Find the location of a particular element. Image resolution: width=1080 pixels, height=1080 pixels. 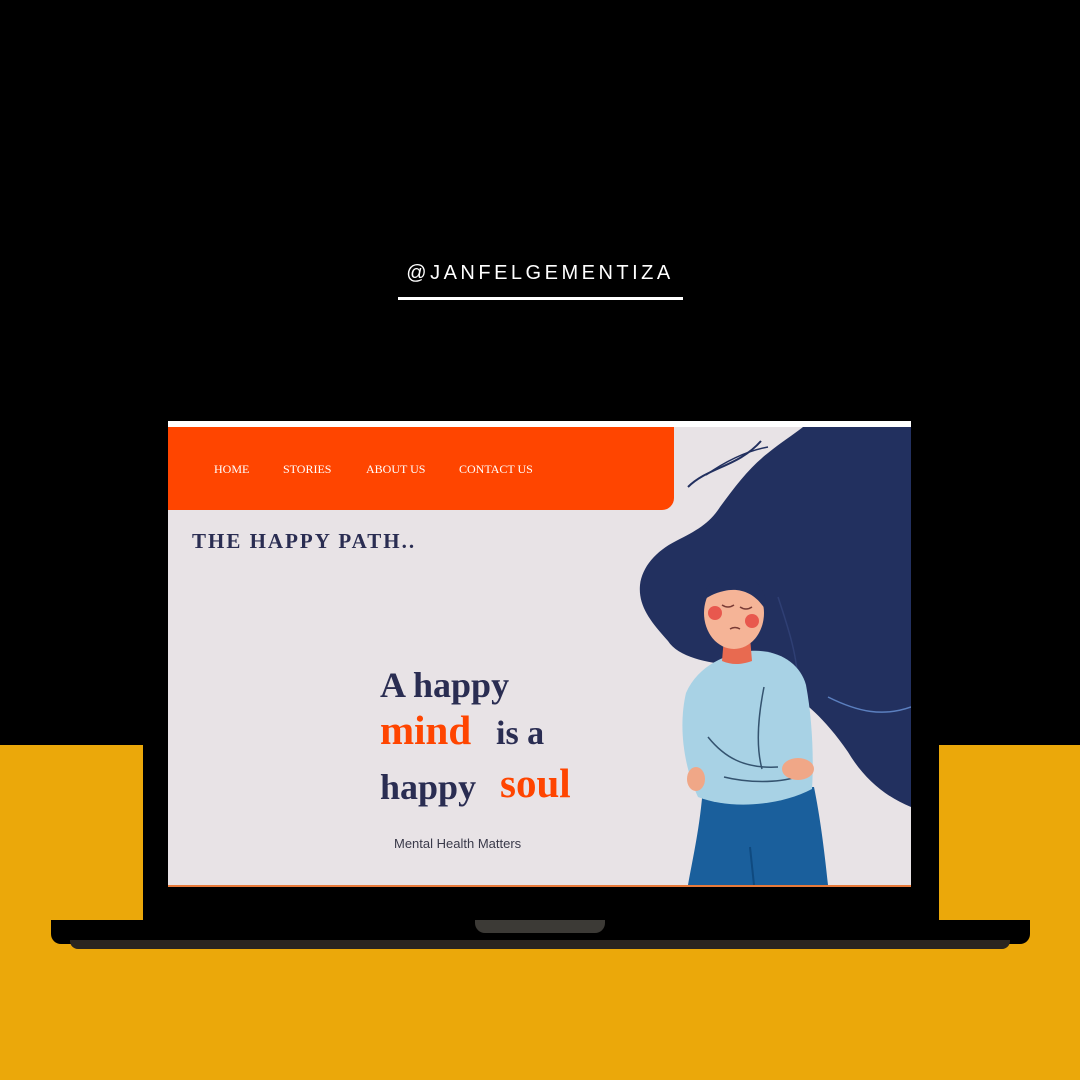

nav-bar: HOME STORIES ABOUT US CONTACT US is located at coordinates (421, 468).